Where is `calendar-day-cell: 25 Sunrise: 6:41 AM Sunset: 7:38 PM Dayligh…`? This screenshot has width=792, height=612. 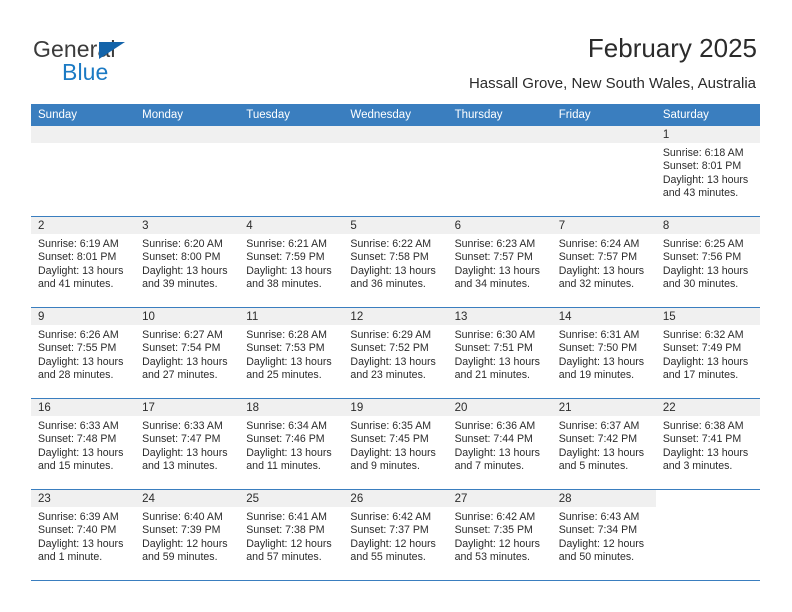 calendar-day-cell: 25 Sunrise: 6:41 AM Sunset: 7:38 PM Dayligh… is located at coordinates (291, 535).